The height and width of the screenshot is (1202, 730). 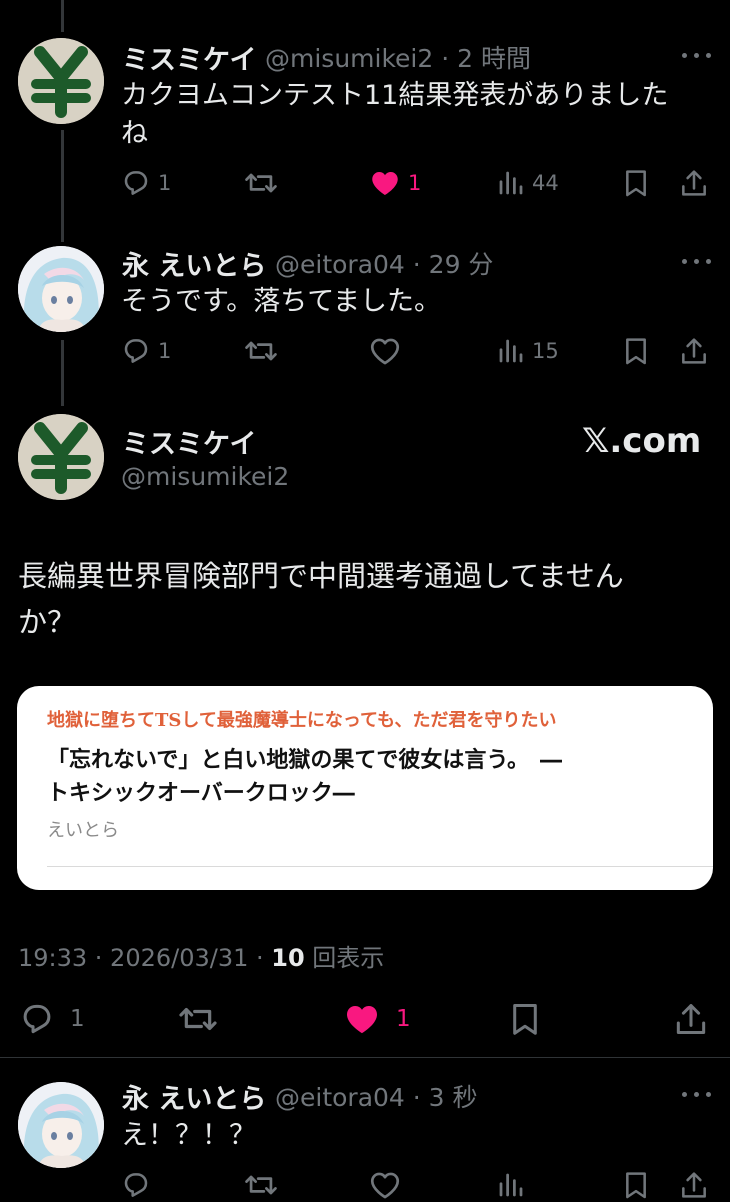 I want to click on tweet-text: え！？！？, so click(x=188, y=1135).